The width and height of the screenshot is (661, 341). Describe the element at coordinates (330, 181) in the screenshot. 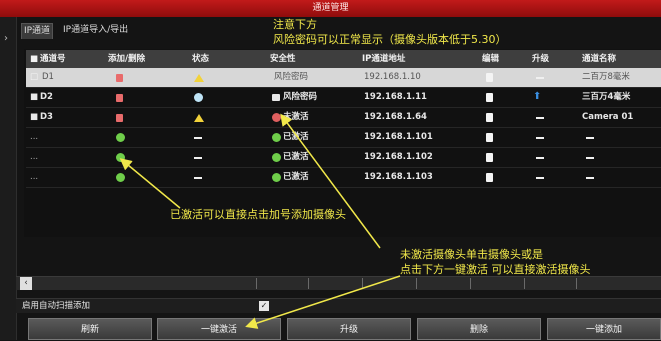

I see `arrow-to-inactive` at that location.